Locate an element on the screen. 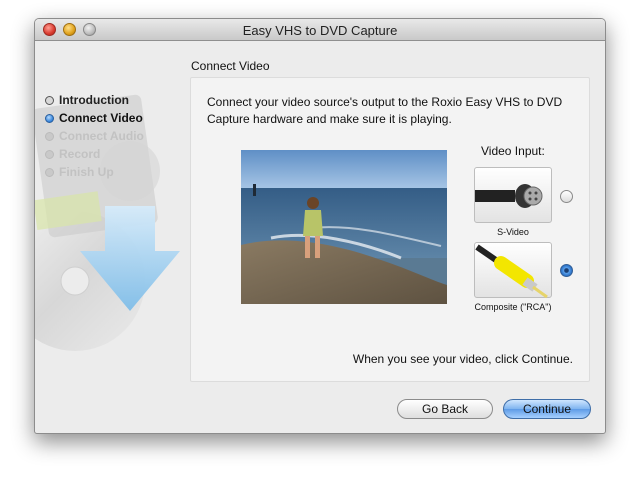 The width and height of the screenshot is (640, 480). svideo-connector-icon is located at coordinates (509, 196).